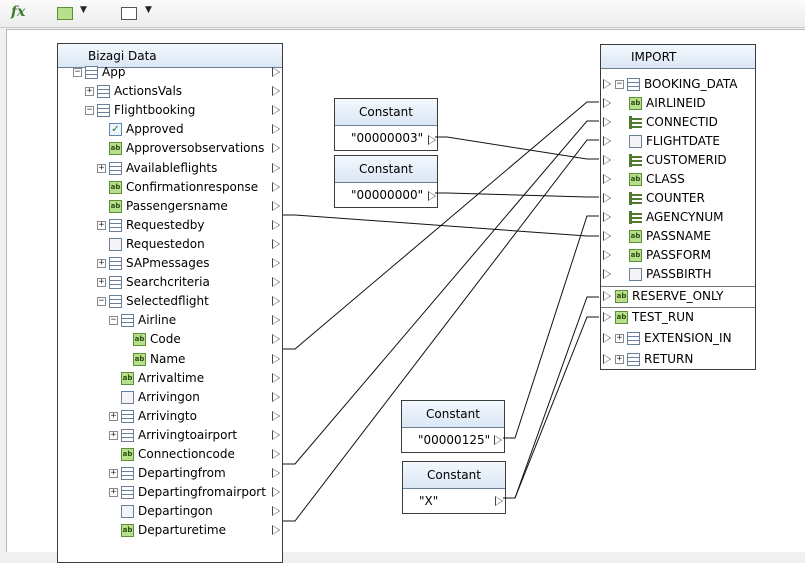  What do you see at coordinates (678, 84) in the screenshot?
I see `import-field: − BOOKING_DATA` at bounding box center [678, 84].